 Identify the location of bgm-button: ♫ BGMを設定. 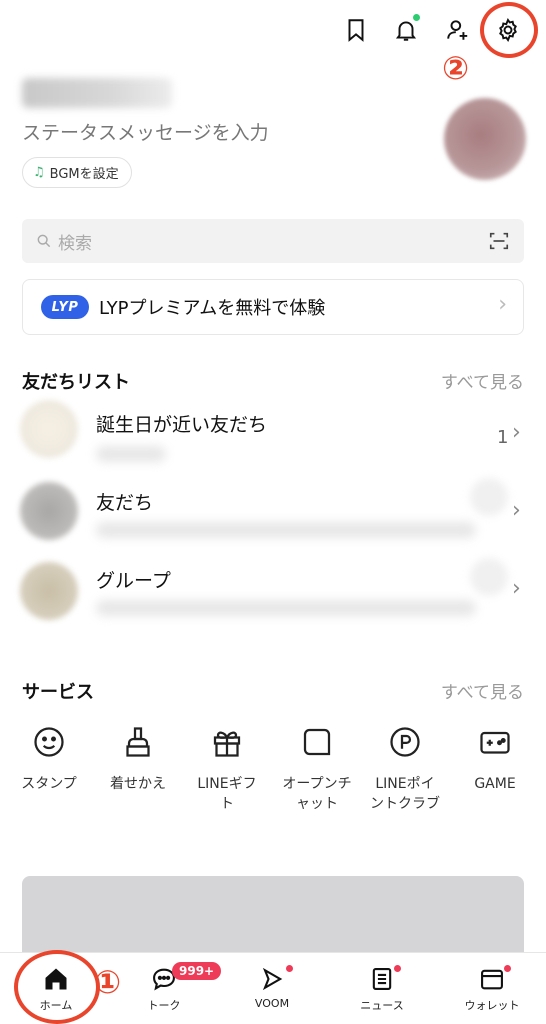
(77, 172).